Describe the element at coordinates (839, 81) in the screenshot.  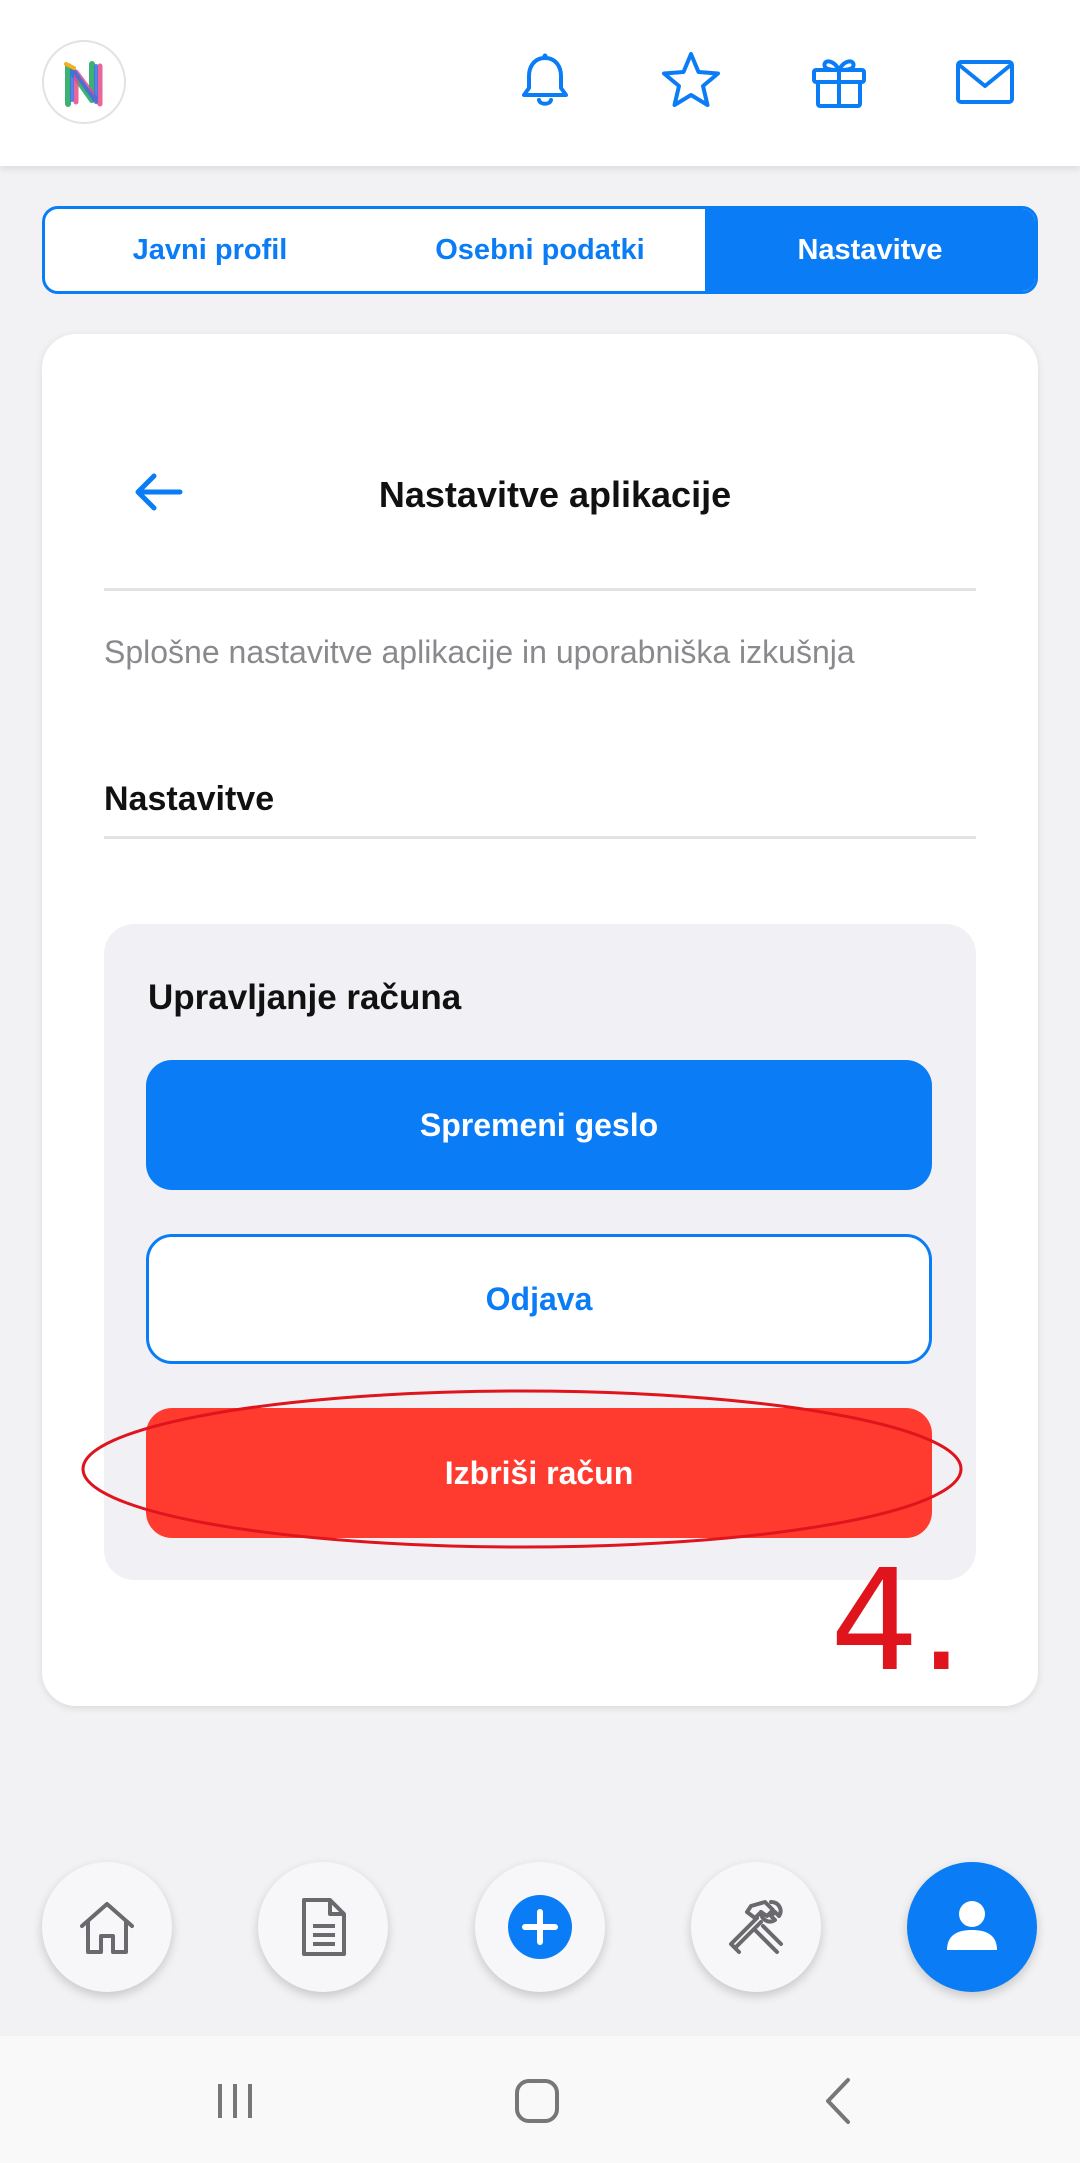
I see `gift-icon` at that location.